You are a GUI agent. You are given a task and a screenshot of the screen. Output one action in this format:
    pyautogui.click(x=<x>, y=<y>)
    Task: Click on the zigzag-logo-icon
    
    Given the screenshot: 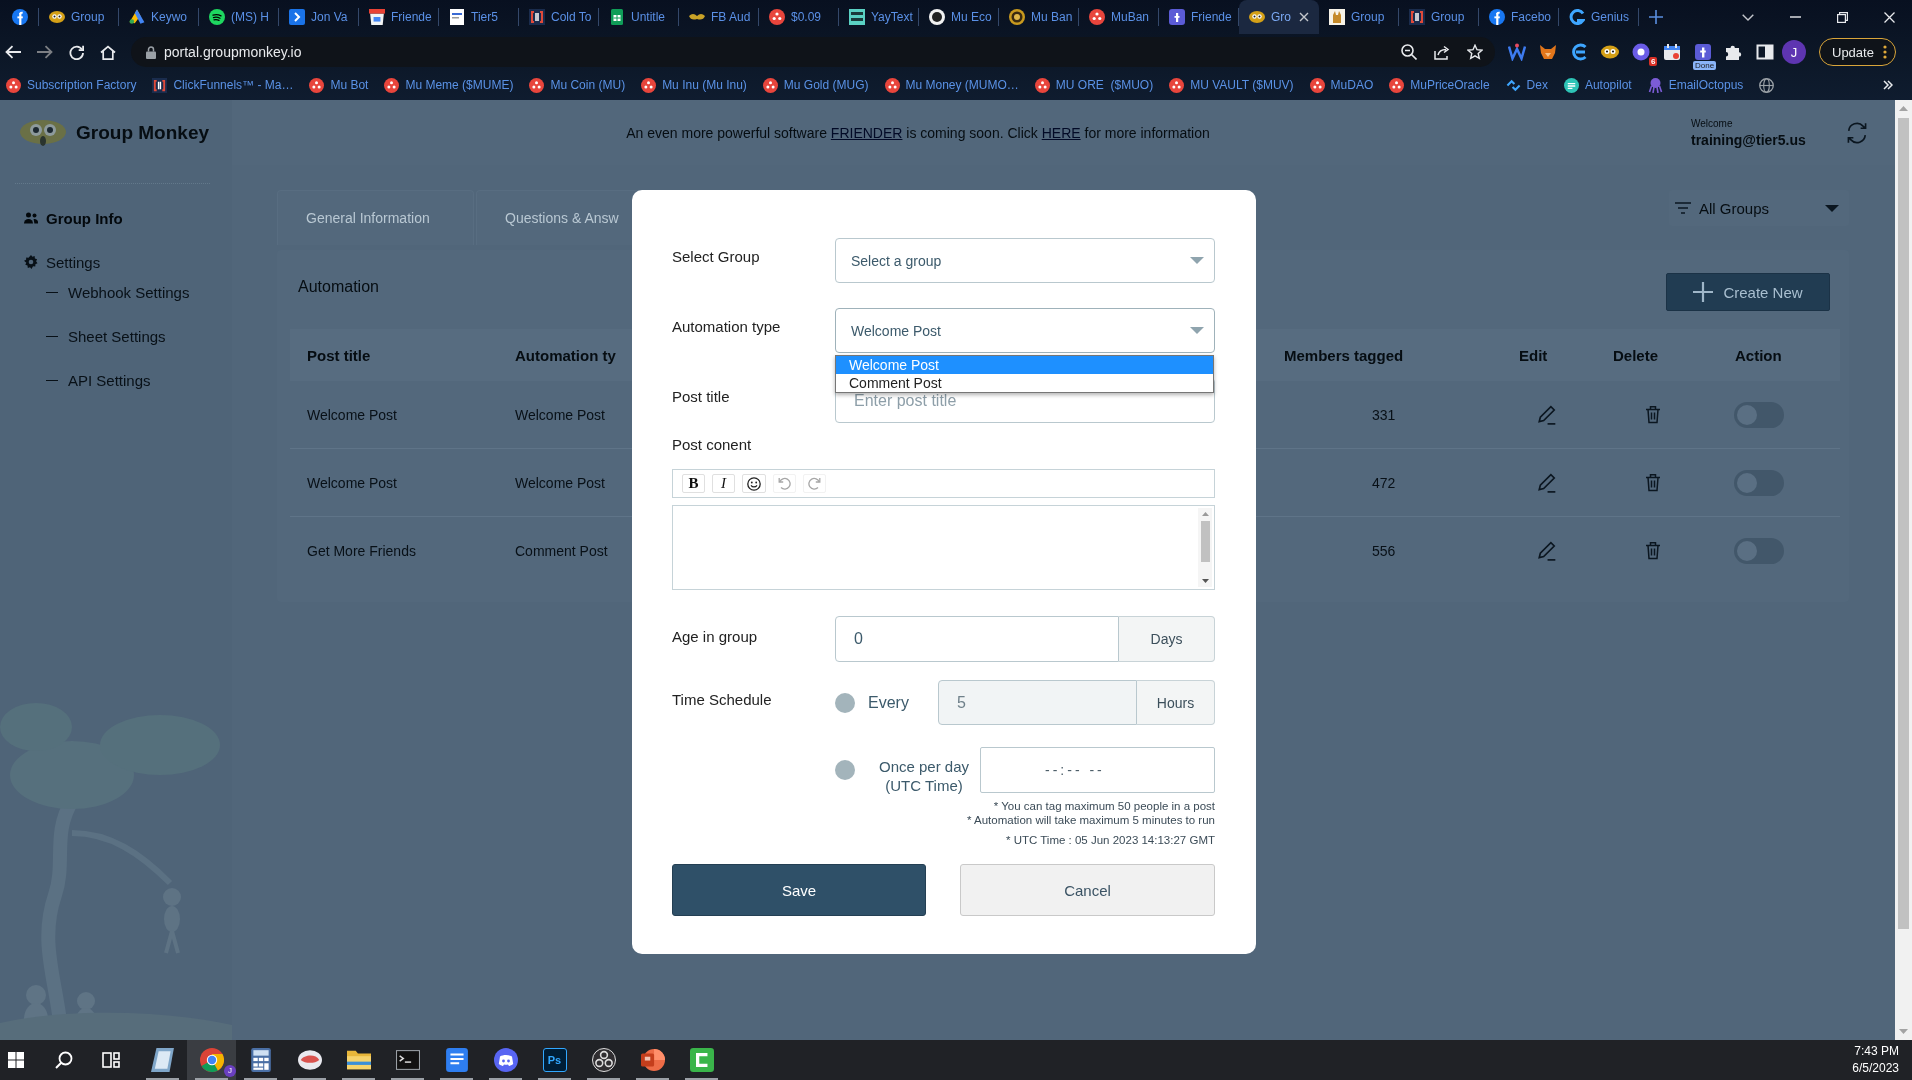 What is the action you would take?
    pyautogui.click(x=1517, y=52)
    